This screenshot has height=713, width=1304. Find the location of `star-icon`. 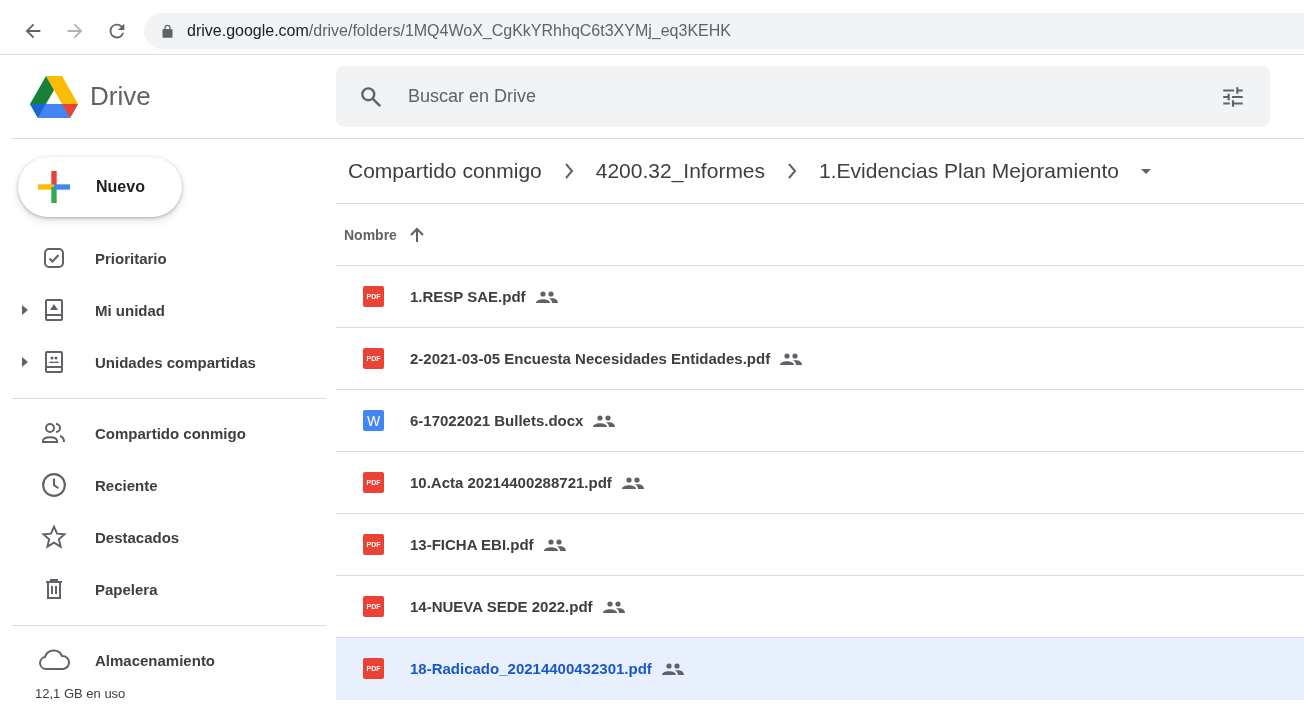

star-icon is located at coordinates (54, 537).